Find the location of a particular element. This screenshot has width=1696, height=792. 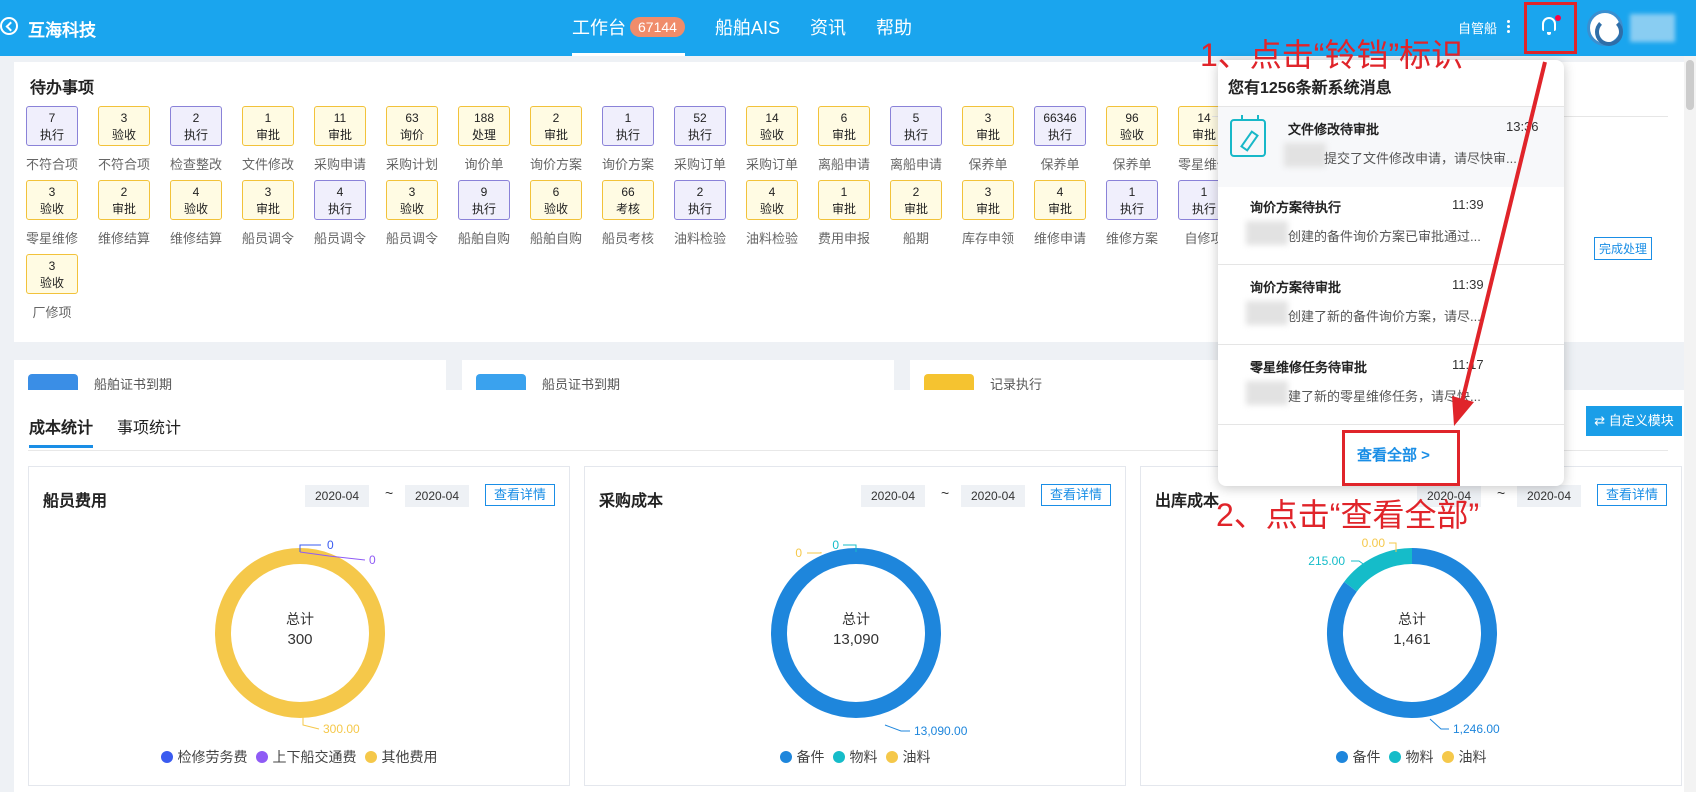

annotation-arrow is located at coordinates (1499, 243).